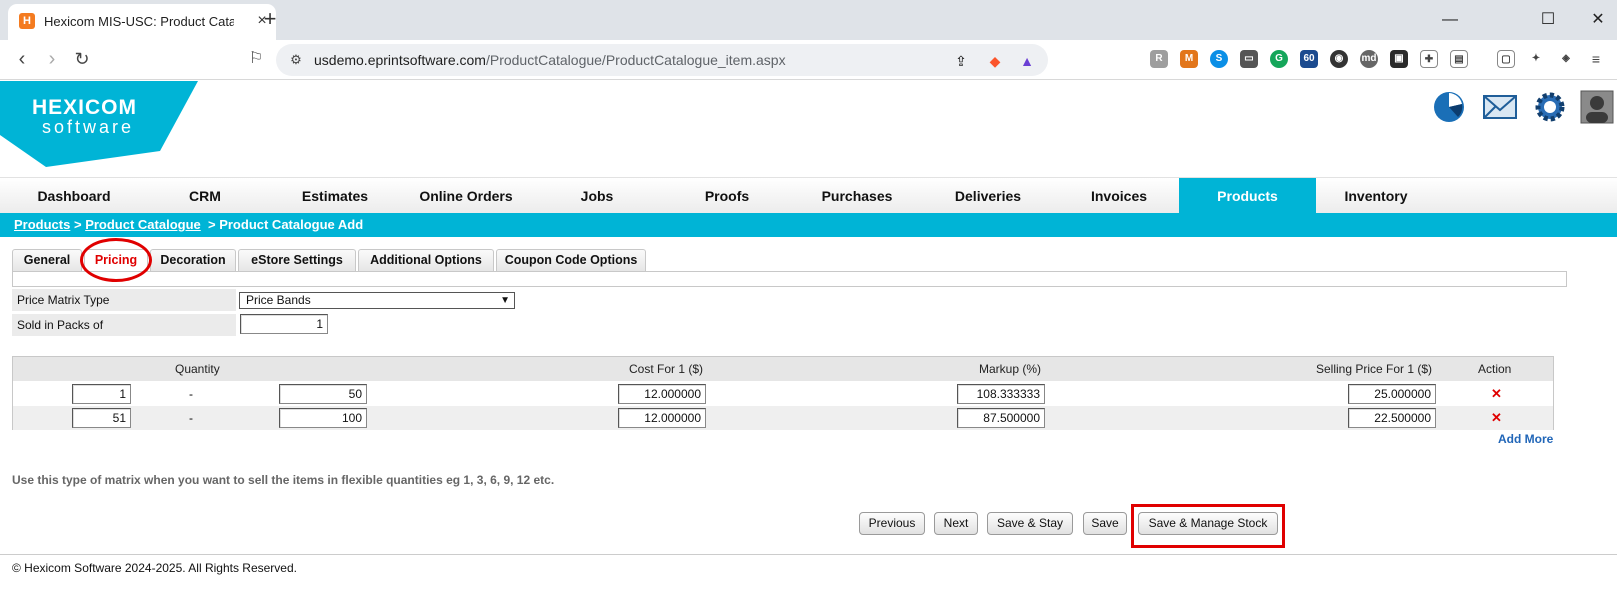 The image size is (1617, 594). I want to click on price-matrix-select: Price Bands ▼, so click(377, 300).